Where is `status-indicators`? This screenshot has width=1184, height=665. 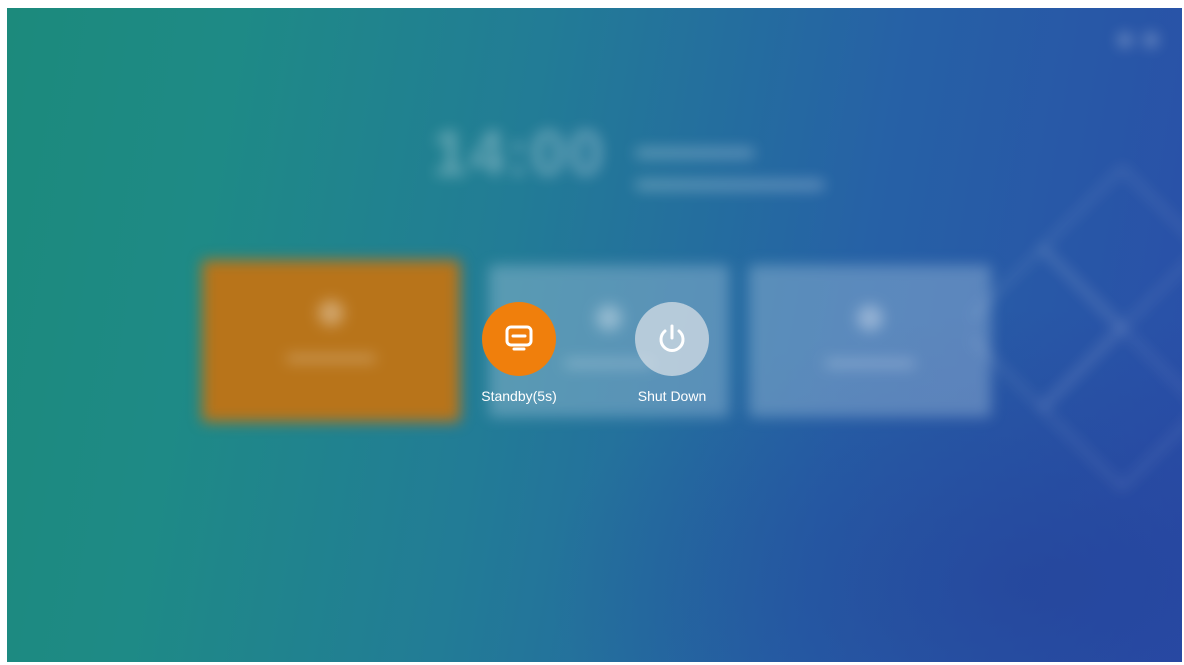 status-indicators is located at coordinates (1134, 40).